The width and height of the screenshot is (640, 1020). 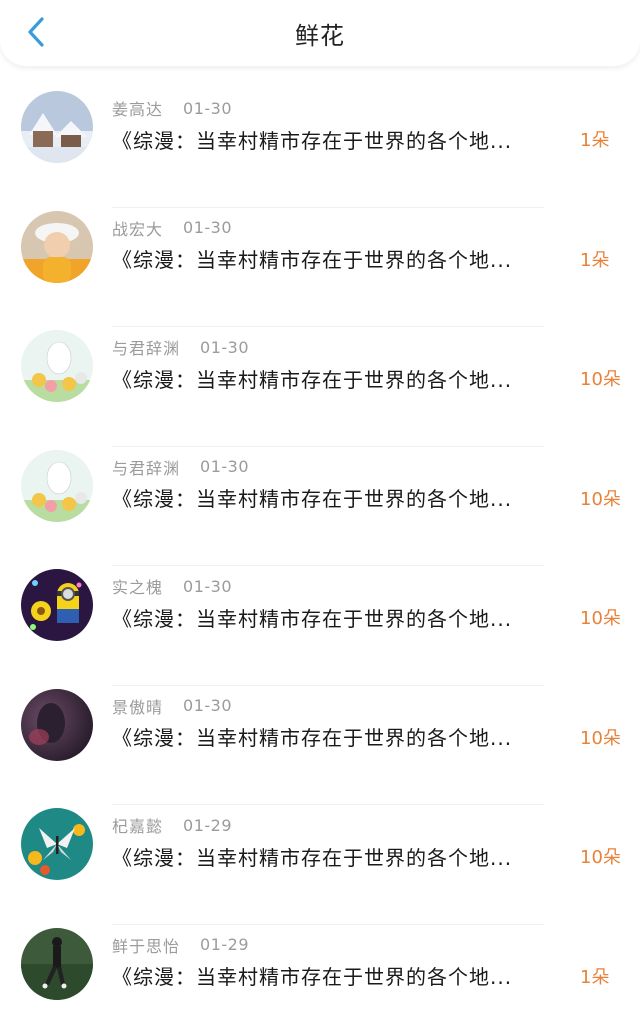 I want to click on list-item: 实之槐 01-30 《综漫：当幸村精市存在于世界的各个地... 10朵, so click(x=320, y=626).